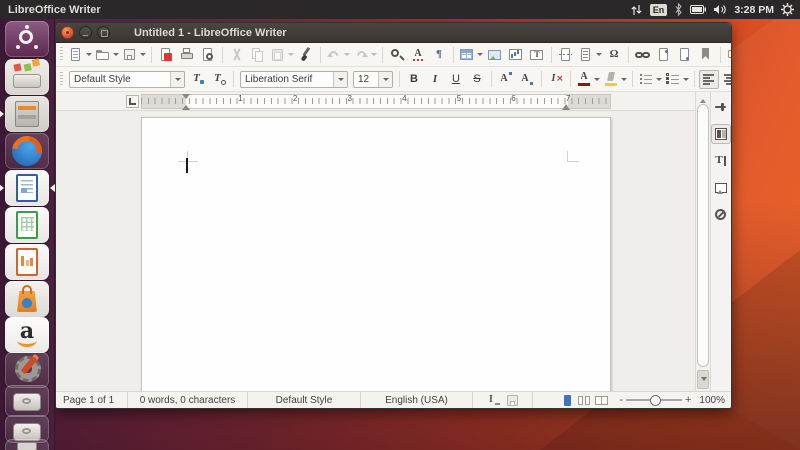  What do you see at coordinates (677, 79) in the screenshot?
I see `numbering-button` at bounding box center [677, 79].